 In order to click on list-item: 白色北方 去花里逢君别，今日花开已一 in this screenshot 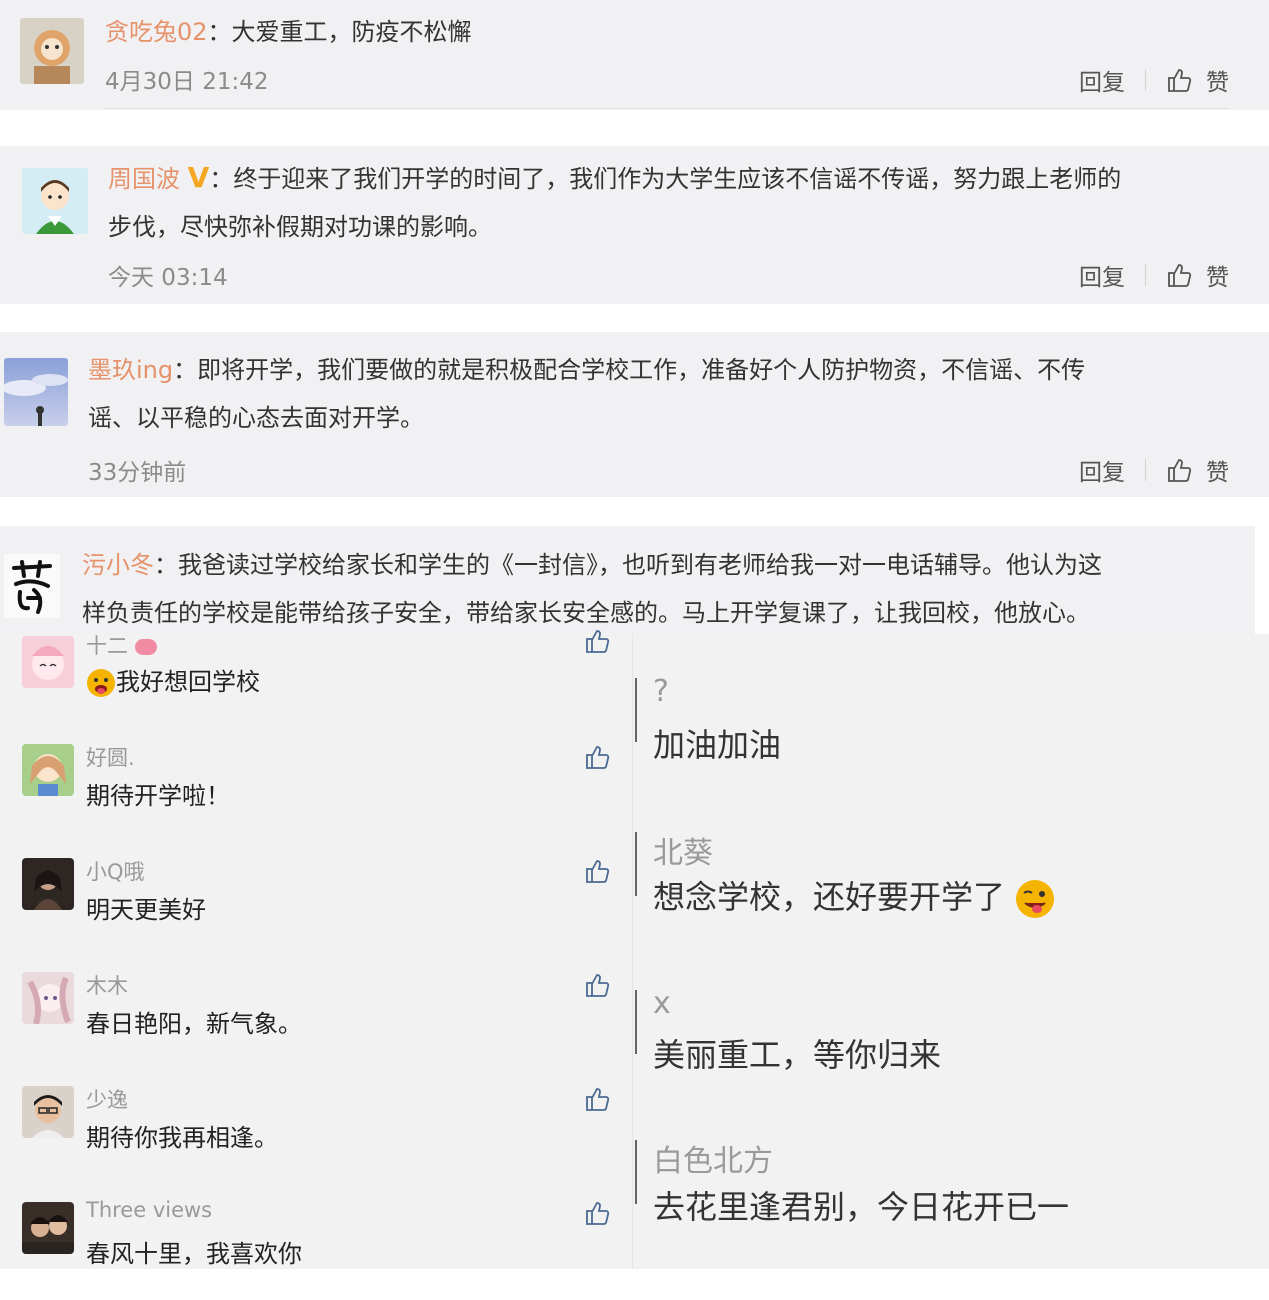, I will do `click(951, 1196)`.